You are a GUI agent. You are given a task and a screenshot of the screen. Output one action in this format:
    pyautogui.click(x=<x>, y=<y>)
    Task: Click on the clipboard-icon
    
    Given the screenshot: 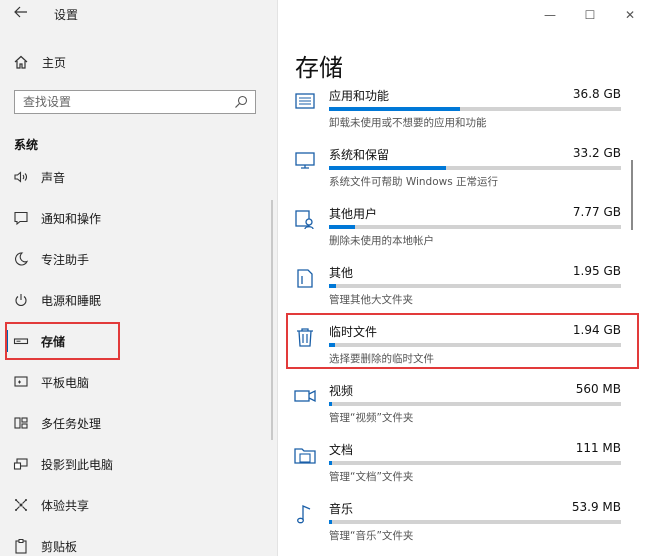 What is the action you would take?
    pyautogui.click(x=21, y=545)
    